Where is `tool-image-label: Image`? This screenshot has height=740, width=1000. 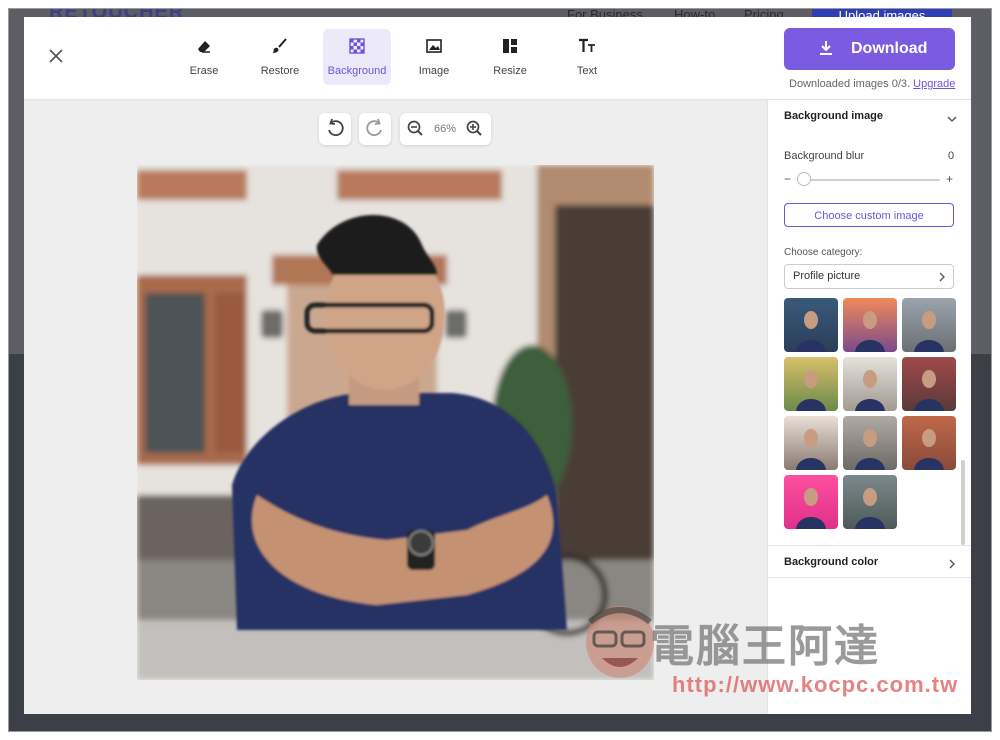
tool-image-label: Image is located at coordinates (434, 71).